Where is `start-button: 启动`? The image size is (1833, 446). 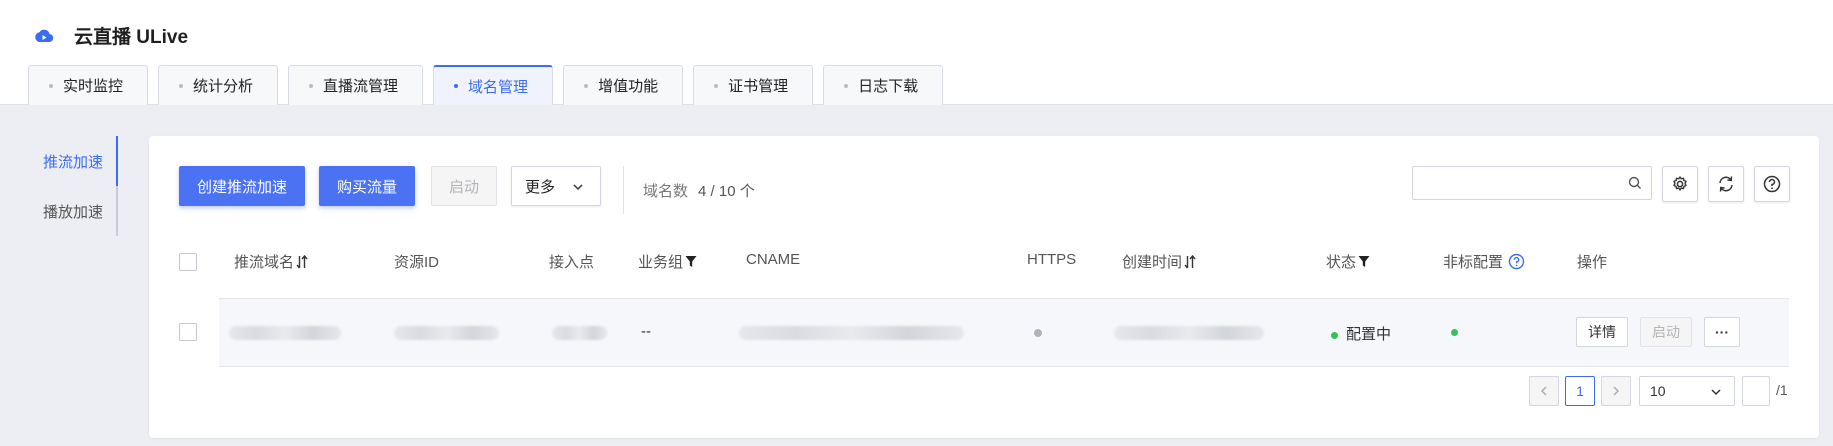 start-button: 启动 is located at coordinates (464, 186).